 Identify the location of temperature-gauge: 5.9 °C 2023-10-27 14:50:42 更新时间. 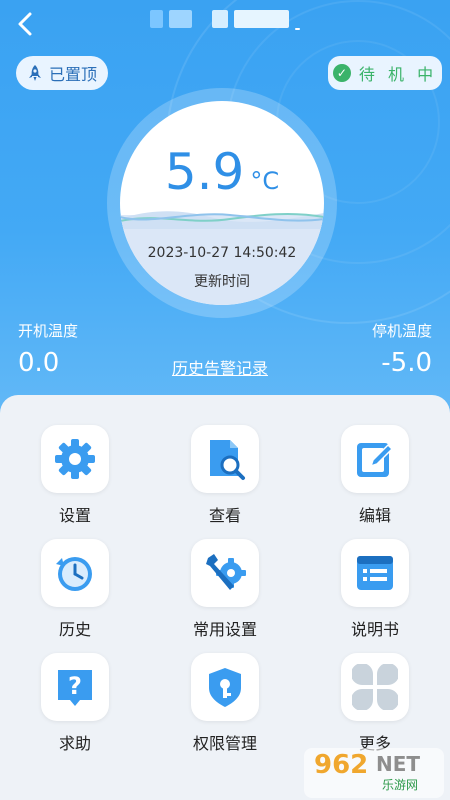
(222, 203).